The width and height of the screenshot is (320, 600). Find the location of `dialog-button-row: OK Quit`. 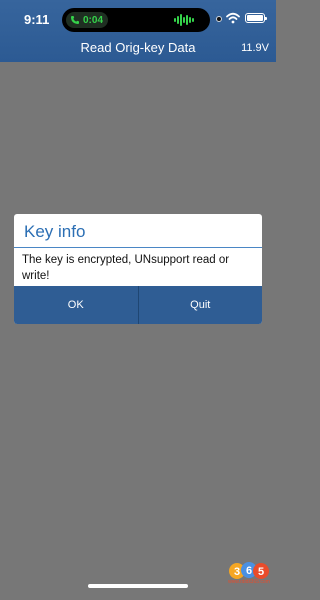

dialog-button-row: OK Quit is located at coordinates (138, 305).